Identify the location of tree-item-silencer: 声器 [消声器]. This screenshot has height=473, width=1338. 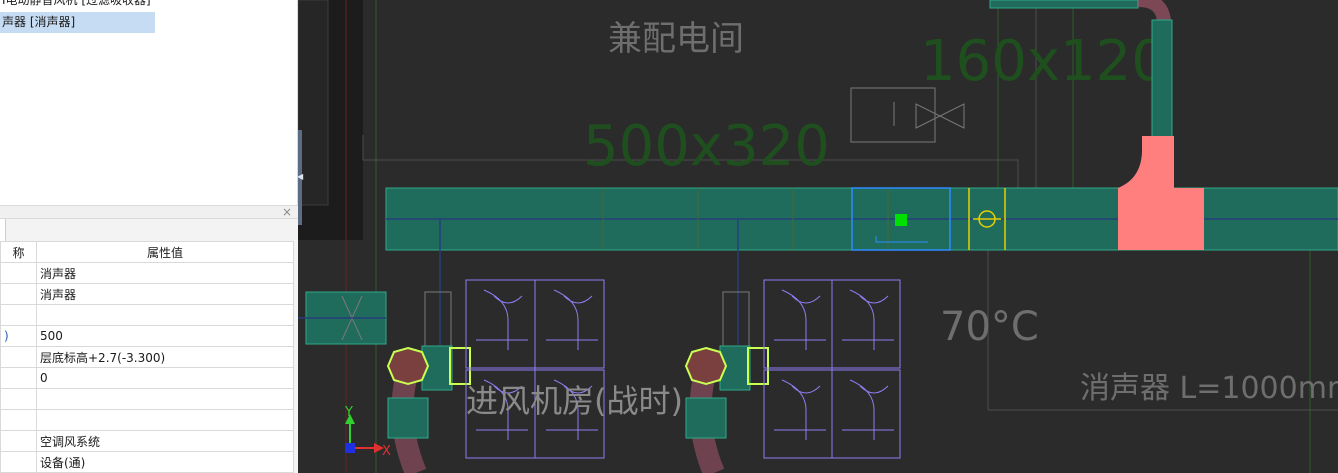
(77, 22).